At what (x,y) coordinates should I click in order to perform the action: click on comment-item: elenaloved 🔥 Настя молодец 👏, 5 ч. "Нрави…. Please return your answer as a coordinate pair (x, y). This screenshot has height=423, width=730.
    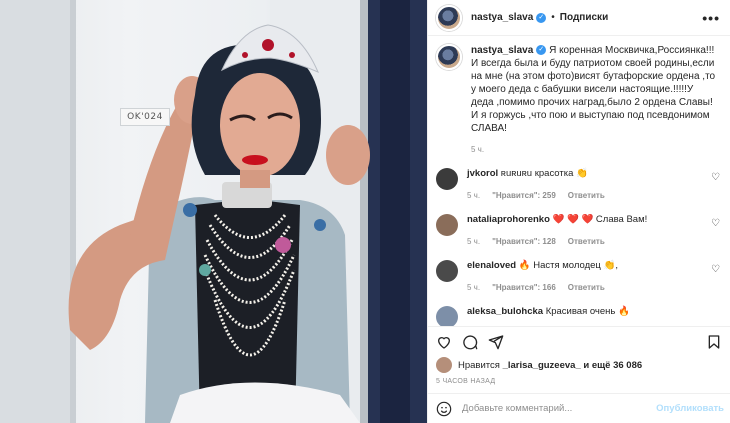
    Looking at the image, I should click on (578, 276).